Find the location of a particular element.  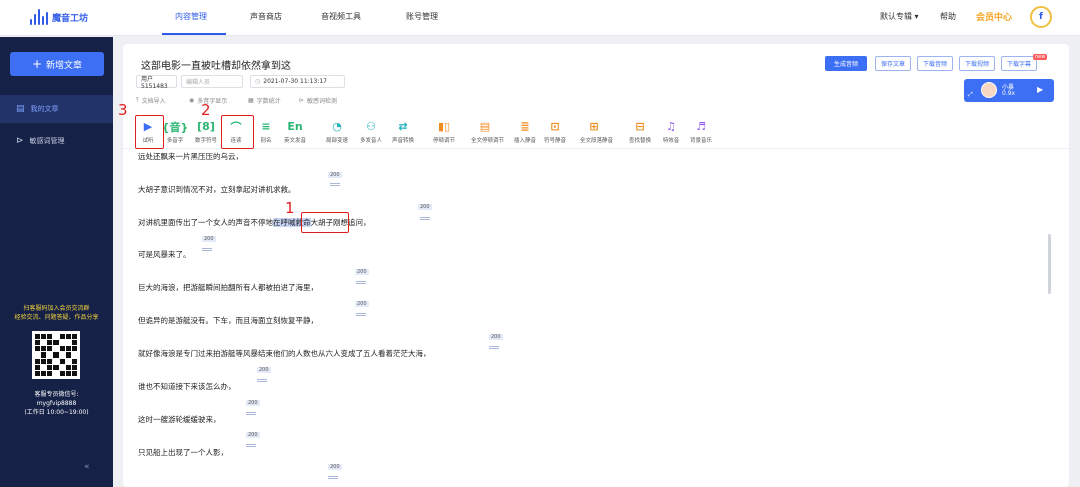

tool-english: En 英文发音 is located at coordinates (295, 131).